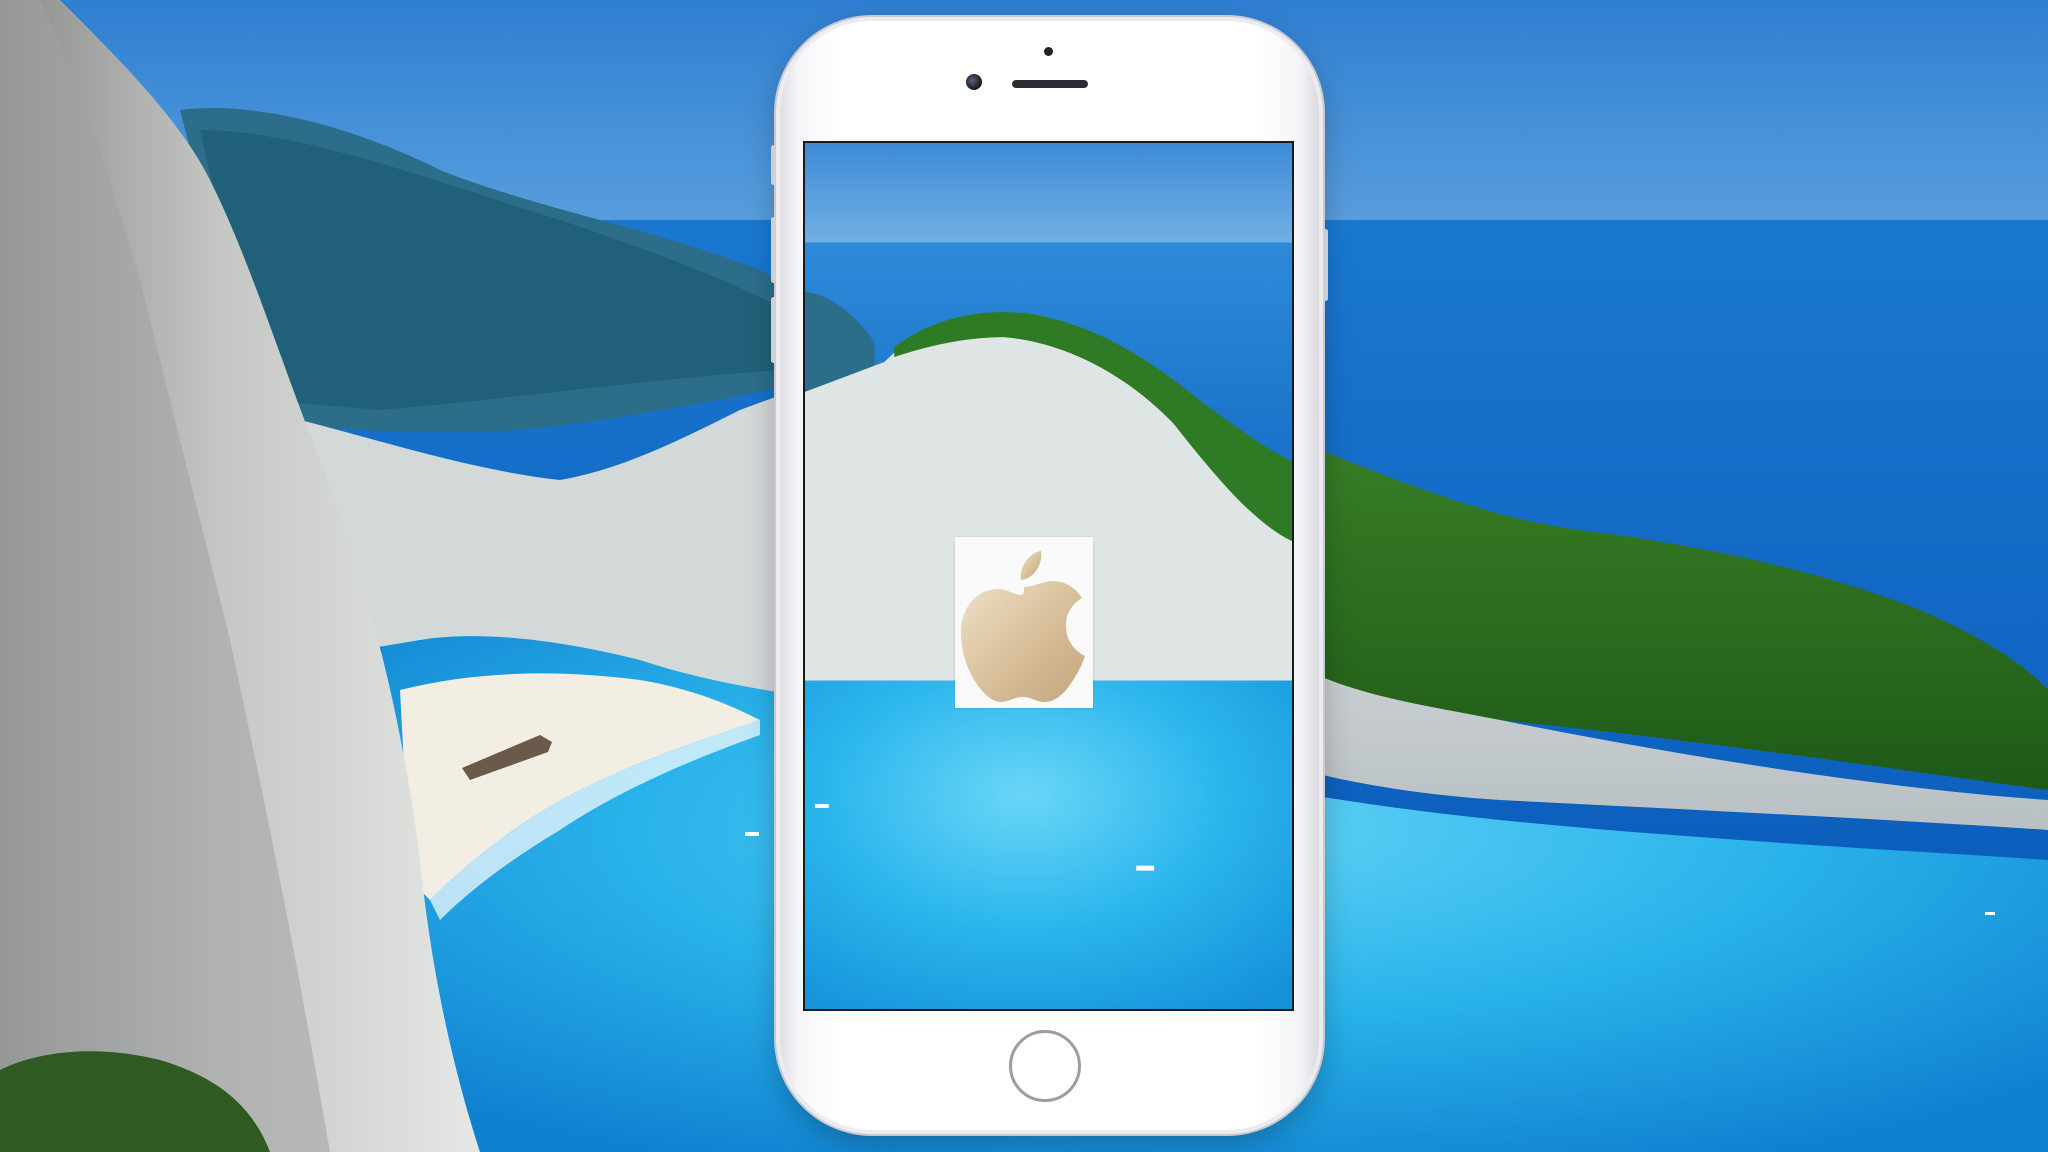 This screenshot has height=1152, width=2048. Describe the element at coordinates (1024, 622) in the screenshot. I see `apple-logo-icon` at that location.